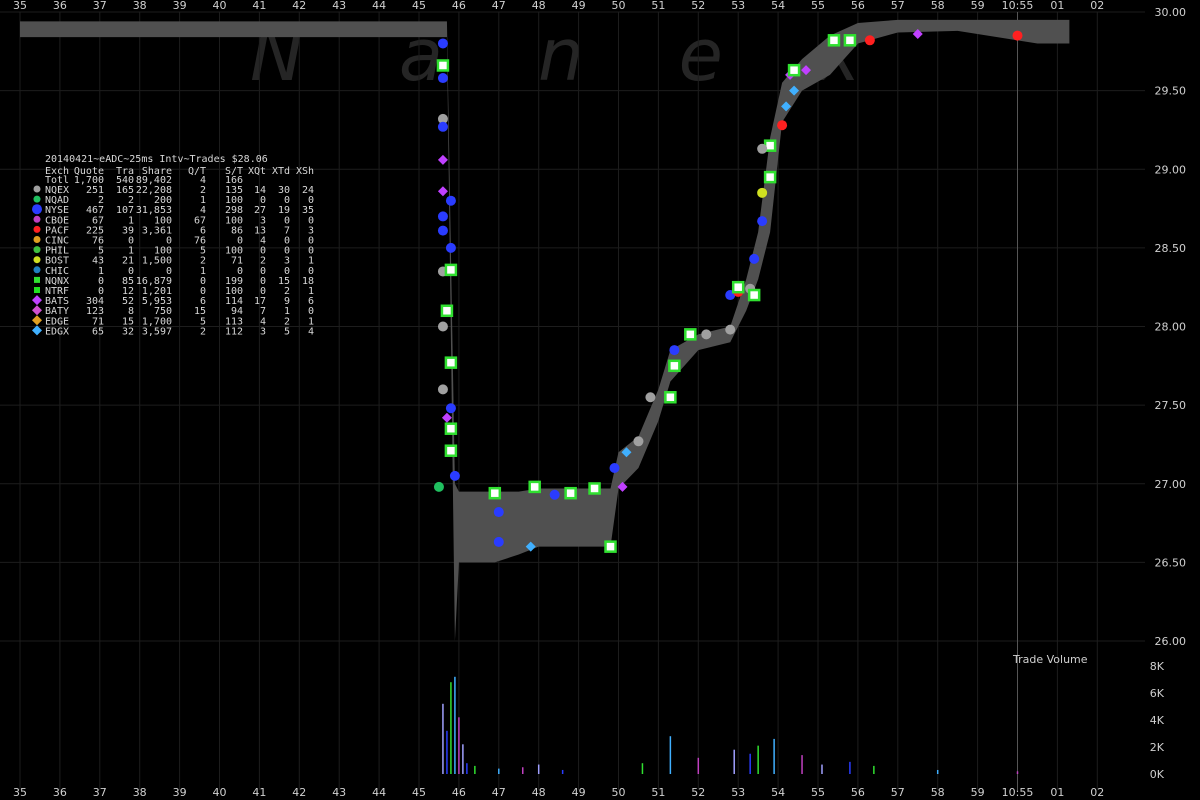 This screenshot has height=800, width=1200. What do you see at coordinates (37, 300) in the screenshot?
I see `legend-swatch-bats` at bounding box center [37, 300].